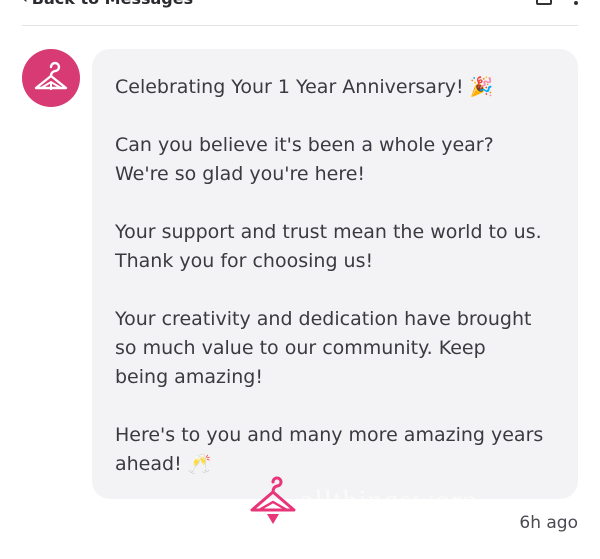 The height and width of the screenshot is (559, 600). Describe the element at coordinates (389, 500) in the screenshot. I see `watermark-text: allthingsworn` at that location.